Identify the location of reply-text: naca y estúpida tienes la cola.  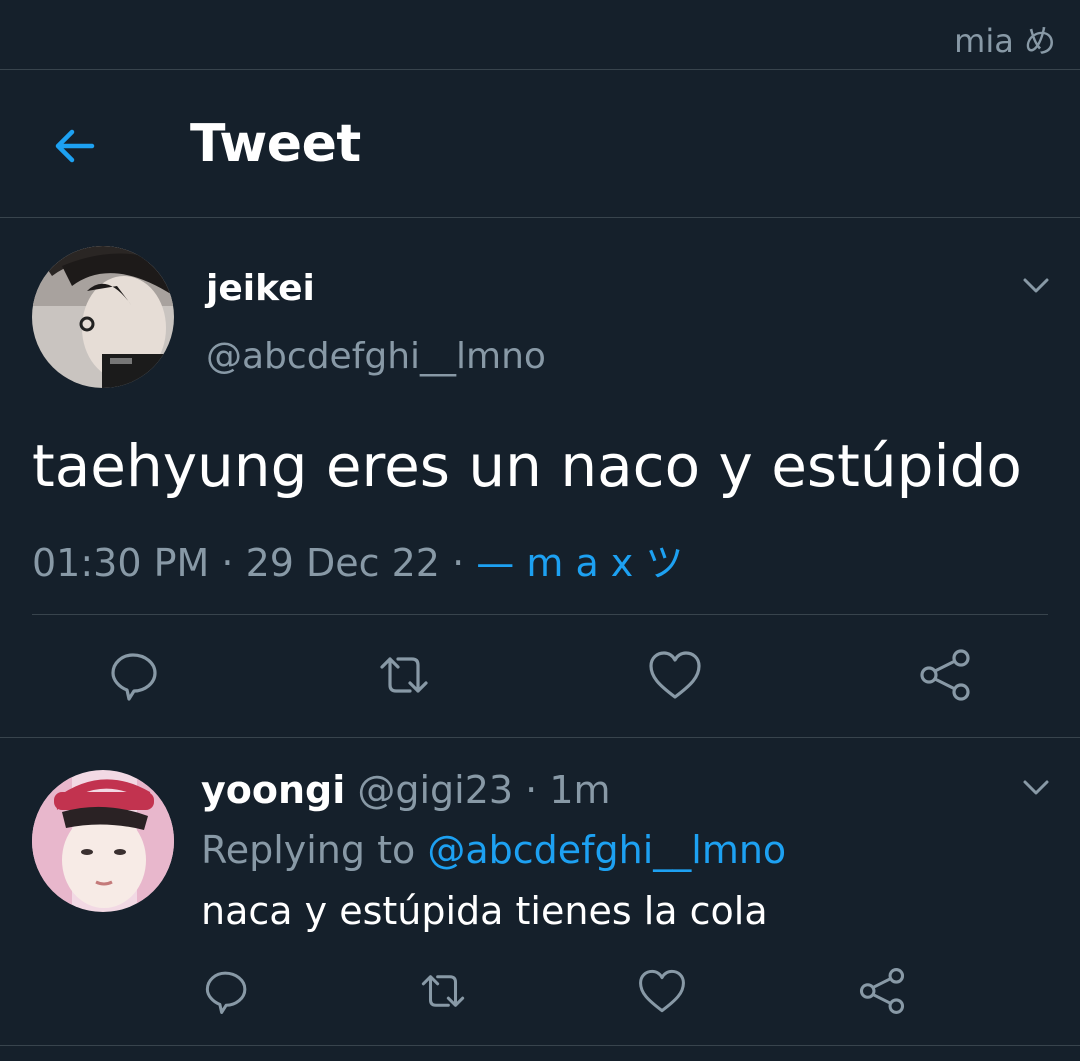
(484, 911).